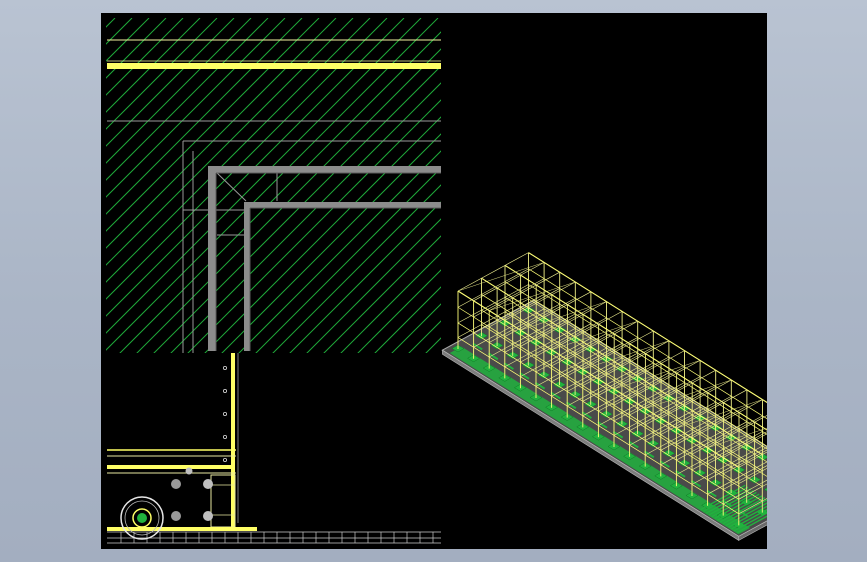 This screenshot has width=867, height=562. I want to click on pipe-section, so click(142, 518).